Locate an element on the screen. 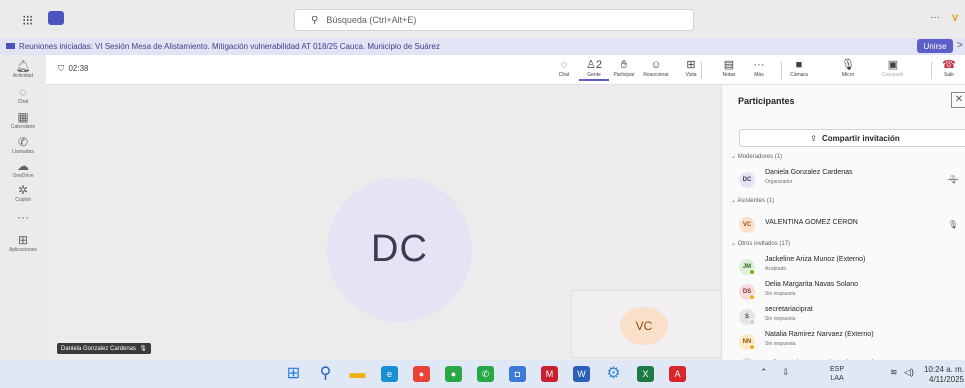 This screenshot has width=965, height=388. participant-group-header: ⌄ Otros invitados (17) is located at coordinates (760, 243).